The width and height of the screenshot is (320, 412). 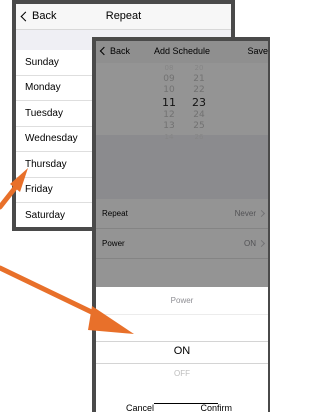 I want to click on cancel-button: Cancel, so click(x=140, y=407).